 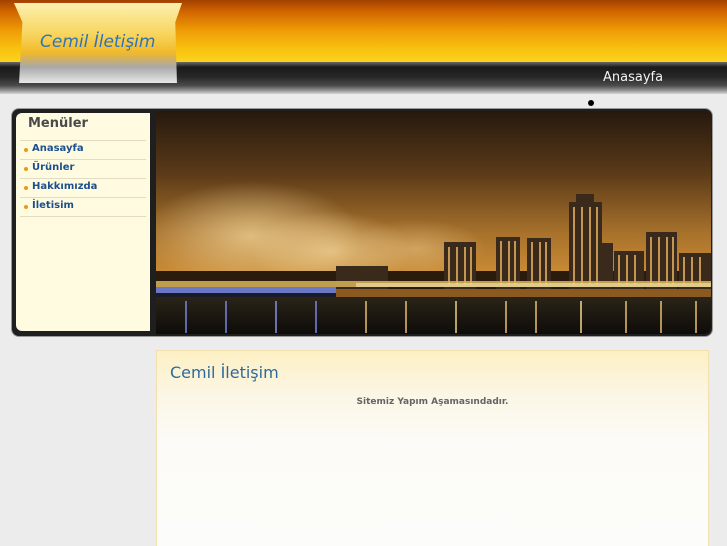 What do you see at coordinates (83, 168) in the screenshot?
I see `sidebar-item-urunler: Ürünler` at bounding box center [83, 168].